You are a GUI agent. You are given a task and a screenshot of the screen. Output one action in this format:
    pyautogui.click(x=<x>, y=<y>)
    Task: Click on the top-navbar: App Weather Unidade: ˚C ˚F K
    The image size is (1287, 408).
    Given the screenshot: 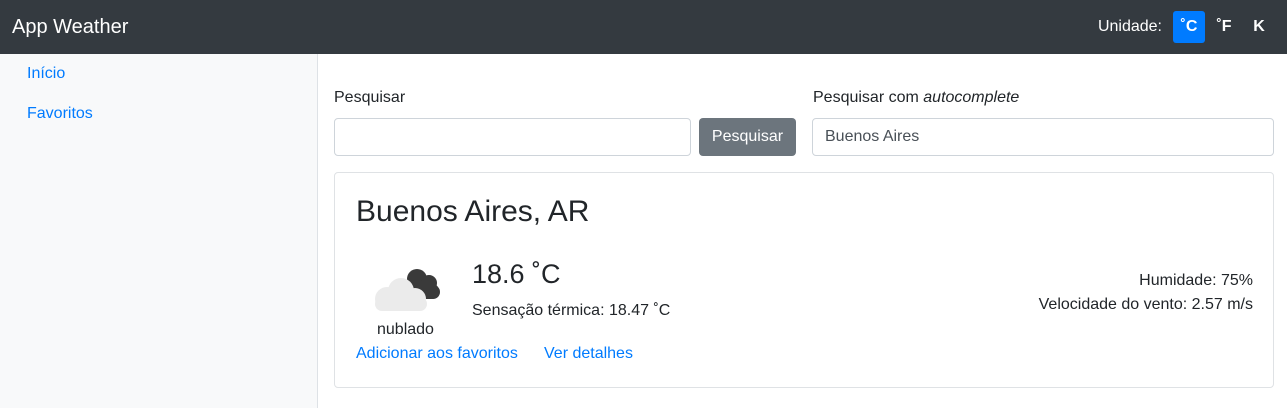 What is the action you would take?
    pyautogui.click(x=643, y=27)
    